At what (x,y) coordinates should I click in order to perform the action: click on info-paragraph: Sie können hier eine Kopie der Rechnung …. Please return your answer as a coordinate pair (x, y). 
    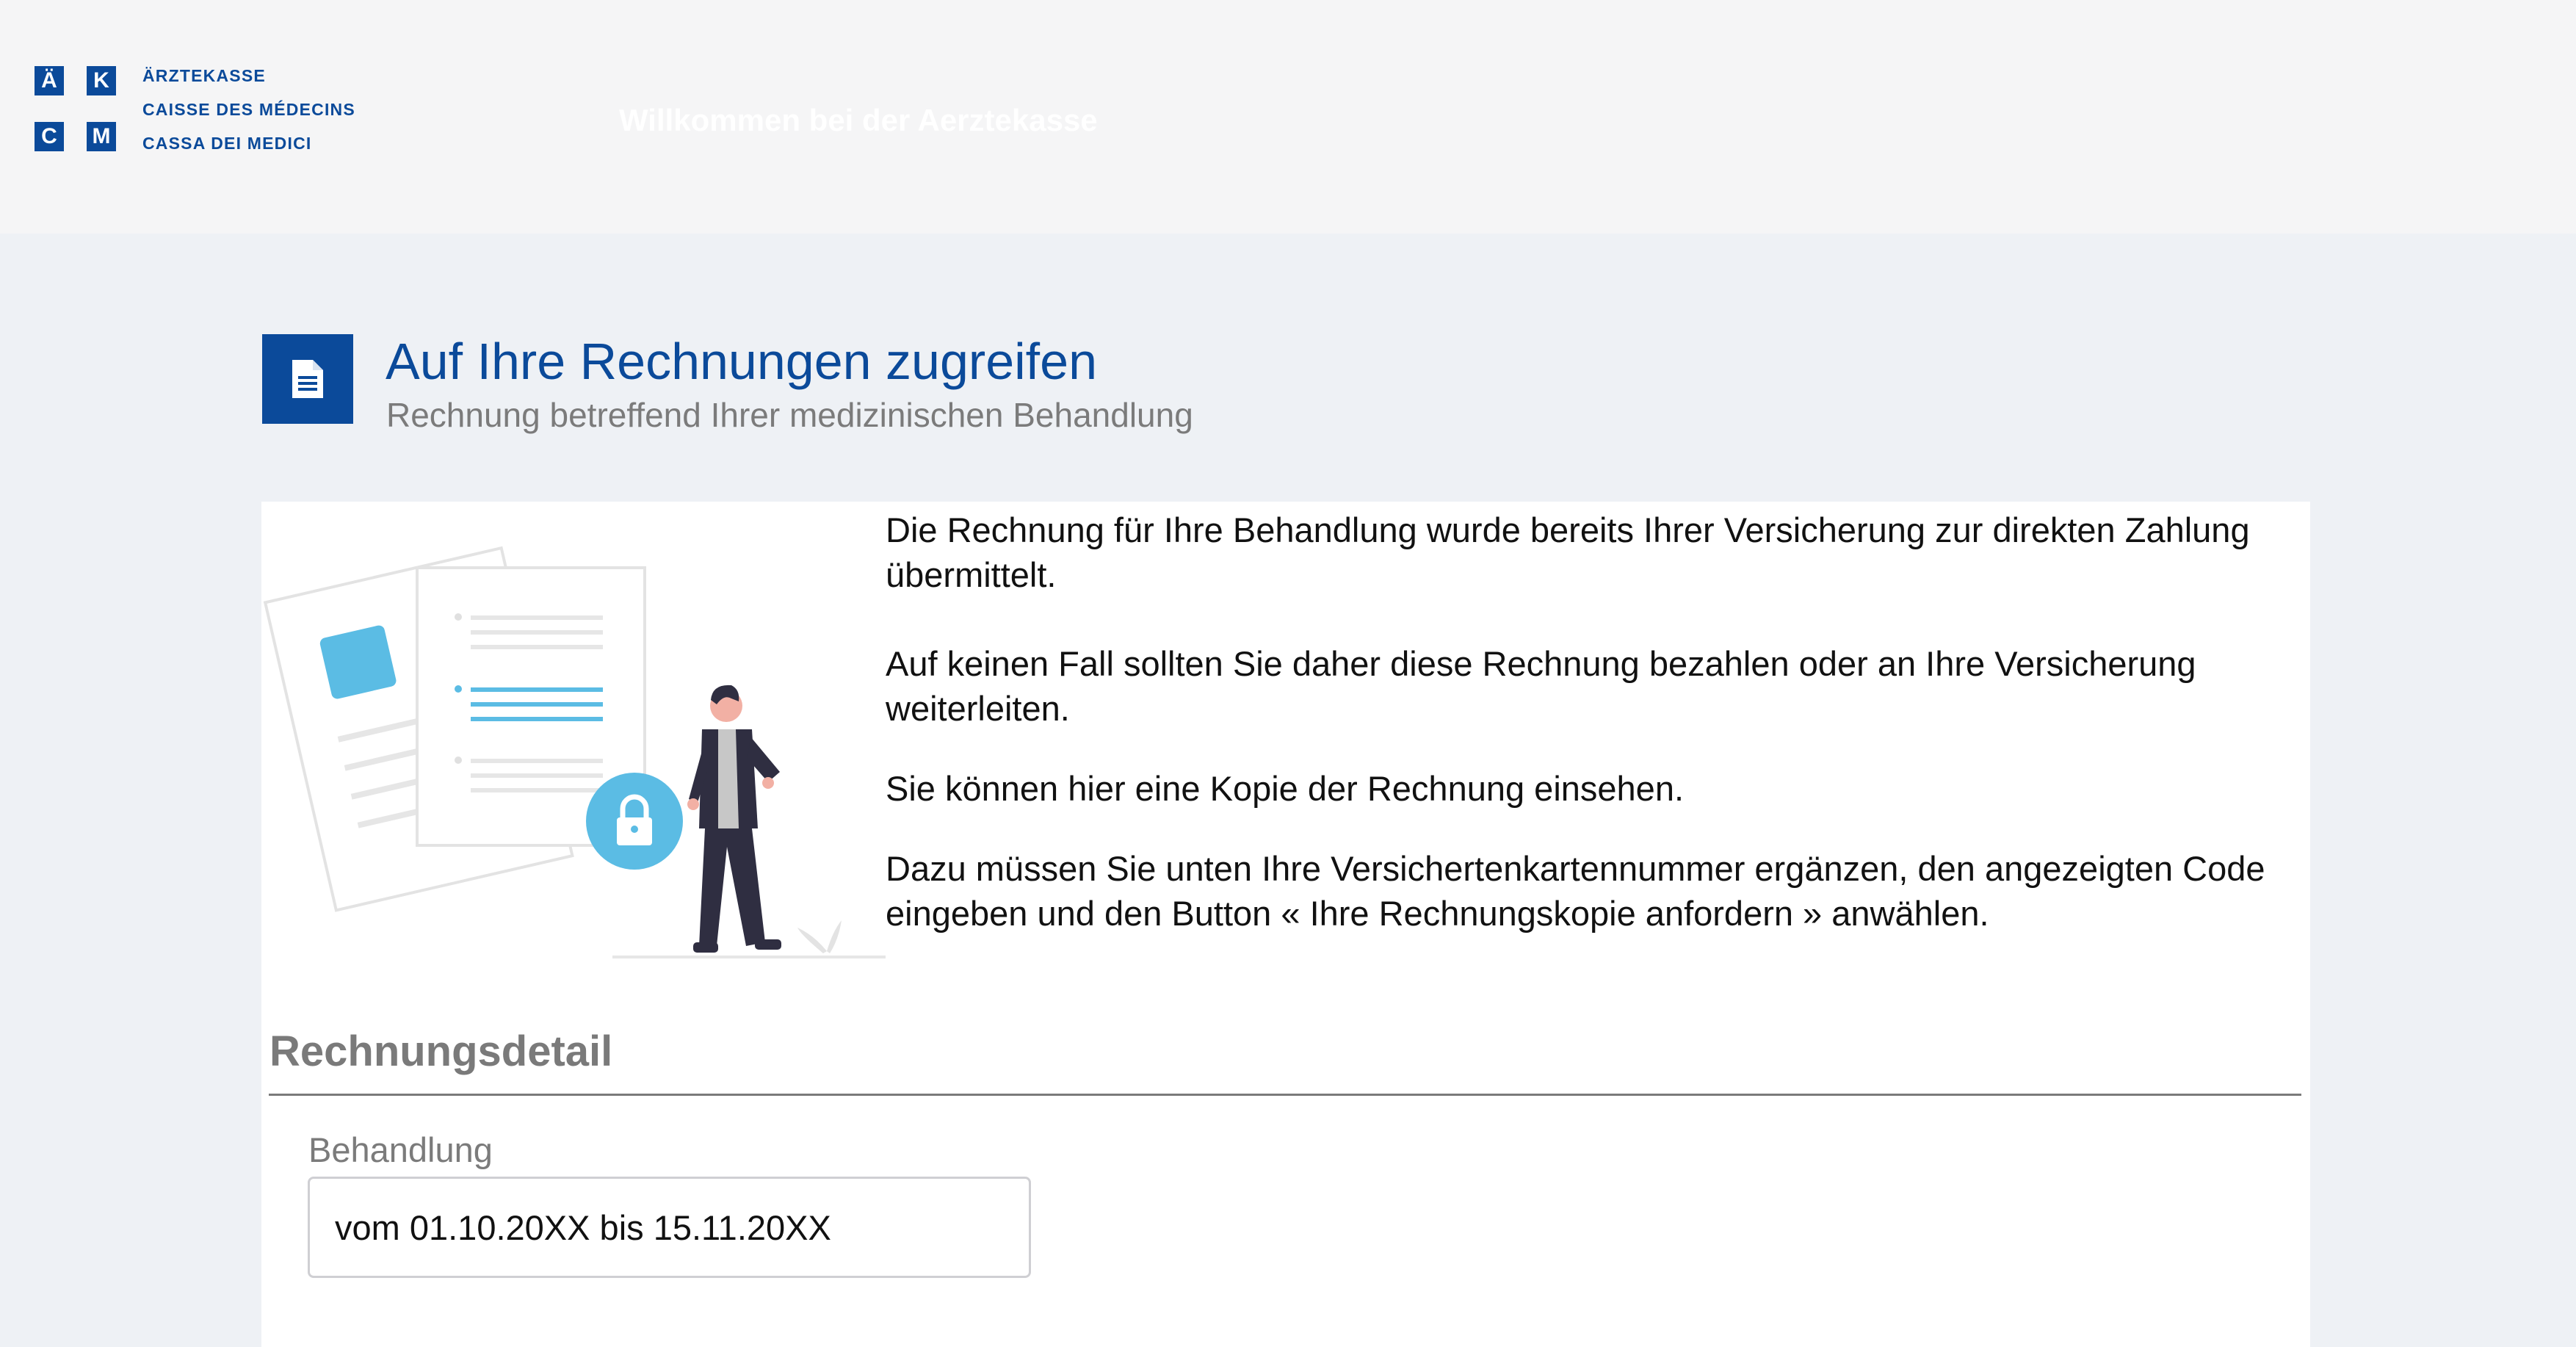
    Looking at the image, I should click on (1285, 788).